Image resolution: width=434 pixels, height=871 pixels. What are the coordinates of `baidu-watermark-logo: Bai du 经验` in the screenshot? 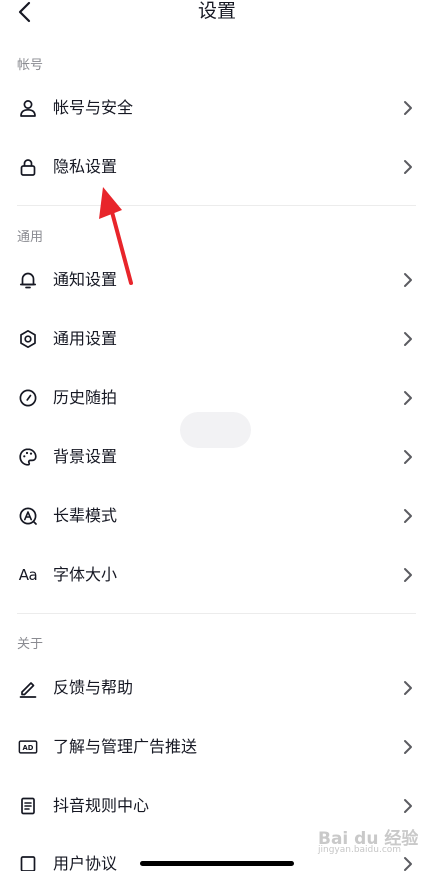 It's located at (368, 838).